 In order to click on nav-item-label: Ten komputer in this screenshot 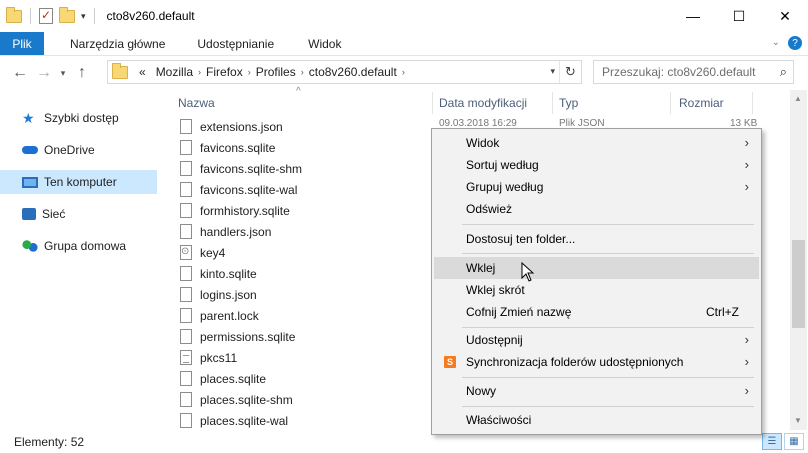, I will do `click(80, 182)`.